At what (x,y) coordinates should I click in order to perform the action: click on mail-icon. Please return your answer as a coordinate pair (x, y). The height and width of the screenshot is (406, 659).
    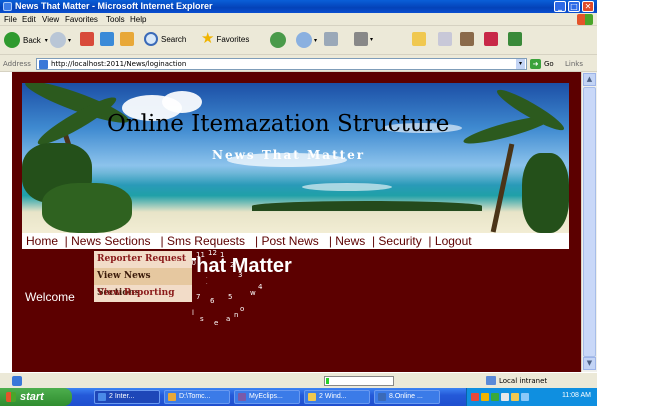
    Looking at the image, I should click on (304, 40).